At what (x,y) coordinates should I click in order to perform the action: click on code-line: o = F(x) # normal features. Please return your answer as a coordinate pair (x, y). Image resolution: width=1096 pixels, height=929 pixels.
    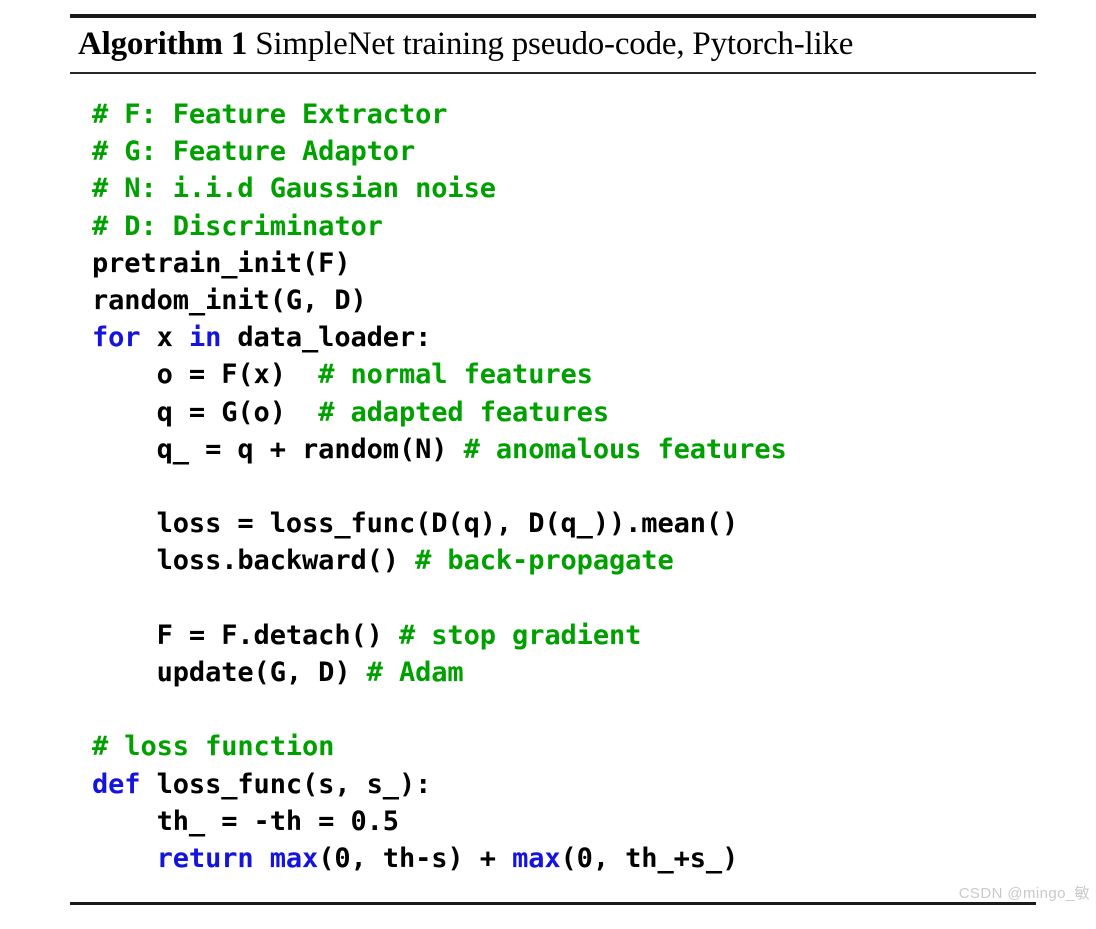
    Looking at the image, I should click on (564, 374).